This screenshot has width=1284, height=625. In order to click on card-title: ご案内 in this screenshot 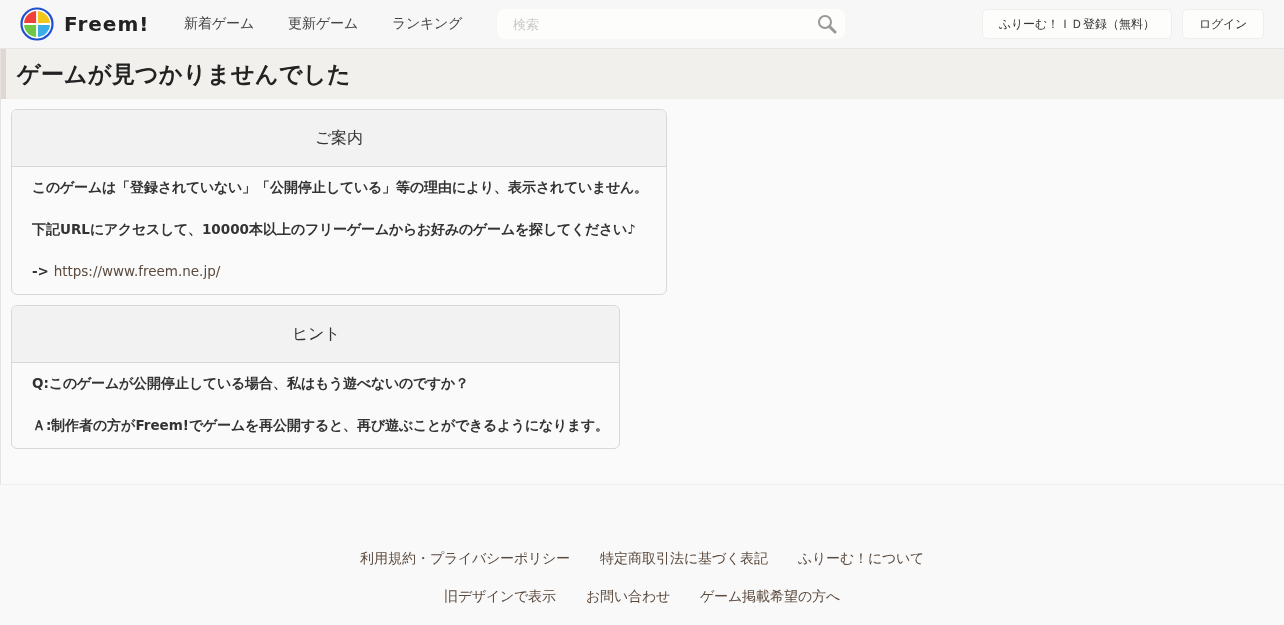, I will do `click(339, 138)`.